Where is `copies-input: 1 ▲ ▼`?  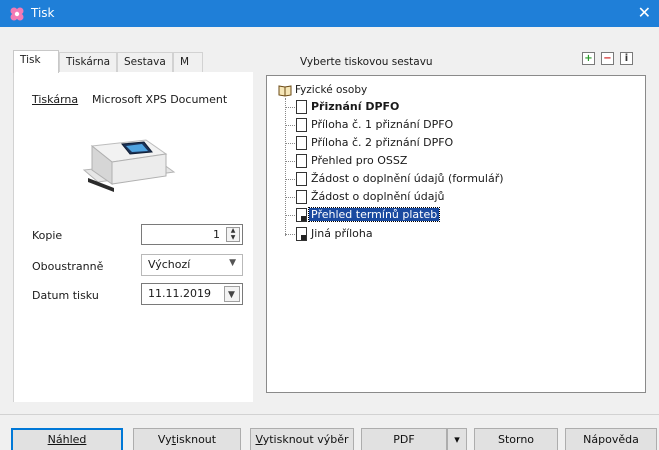 copies-input: 1 ▲ ▼ is located at coordinates (192, 234).